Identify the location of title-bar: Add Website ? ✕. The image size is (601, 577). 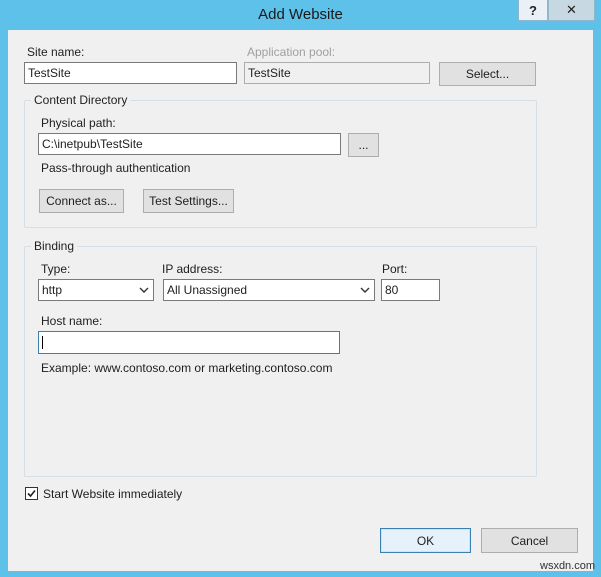
(300, 15).